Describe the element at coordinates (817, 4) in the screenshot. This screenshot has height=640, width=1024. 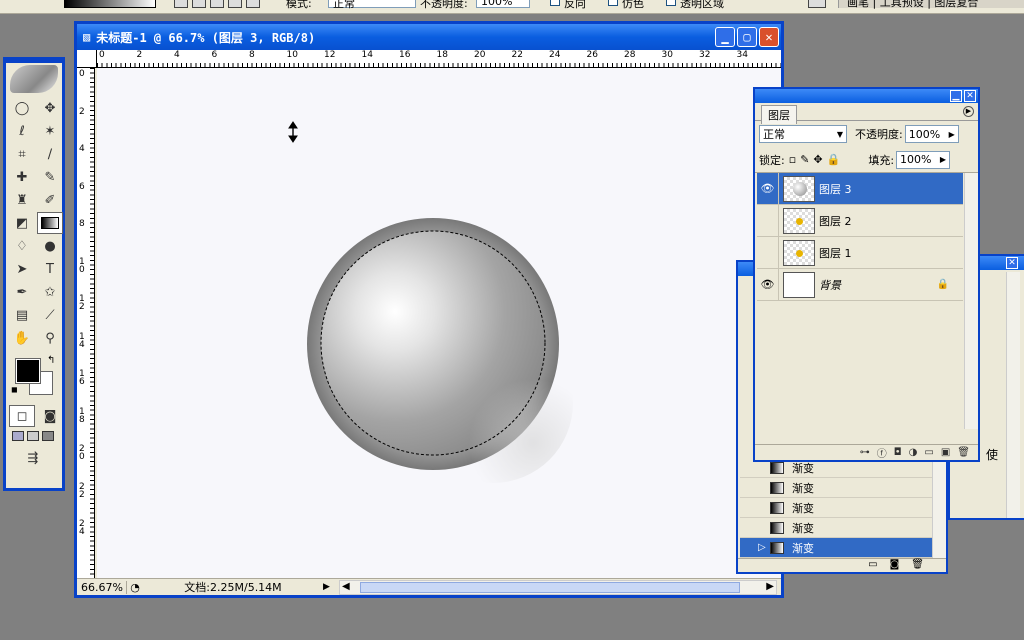
I see `file-browser-icon` at that location.